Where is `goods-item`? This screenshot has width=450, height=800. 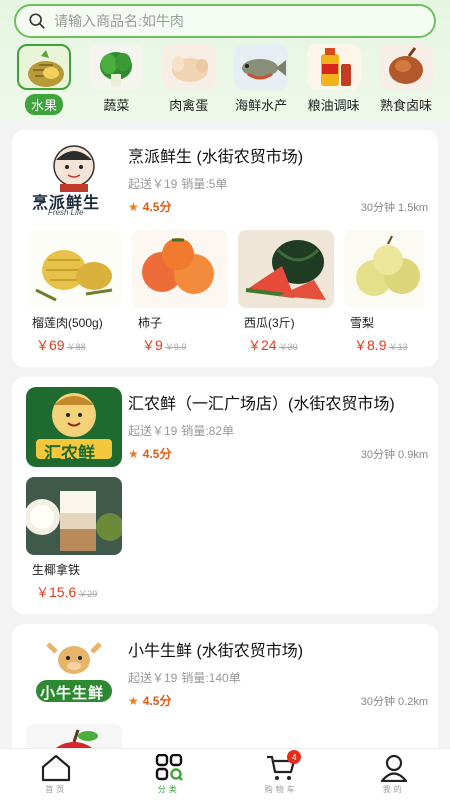
goods-item is located at coordinates (74, 736).